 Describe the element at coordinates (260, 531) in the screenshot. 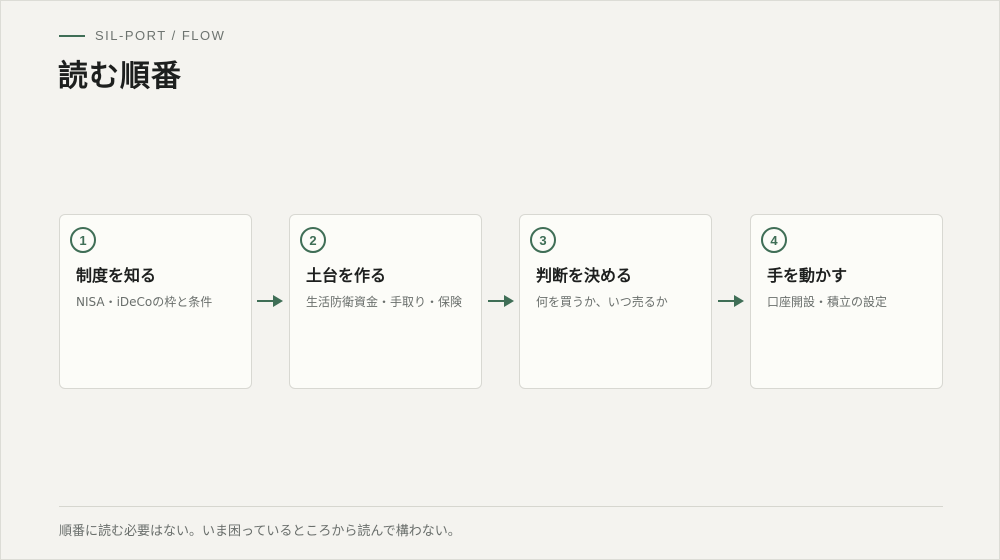

I see `footer-note: 順番に読む必要はない。いま困っているところから読んで構わない。` at that location.